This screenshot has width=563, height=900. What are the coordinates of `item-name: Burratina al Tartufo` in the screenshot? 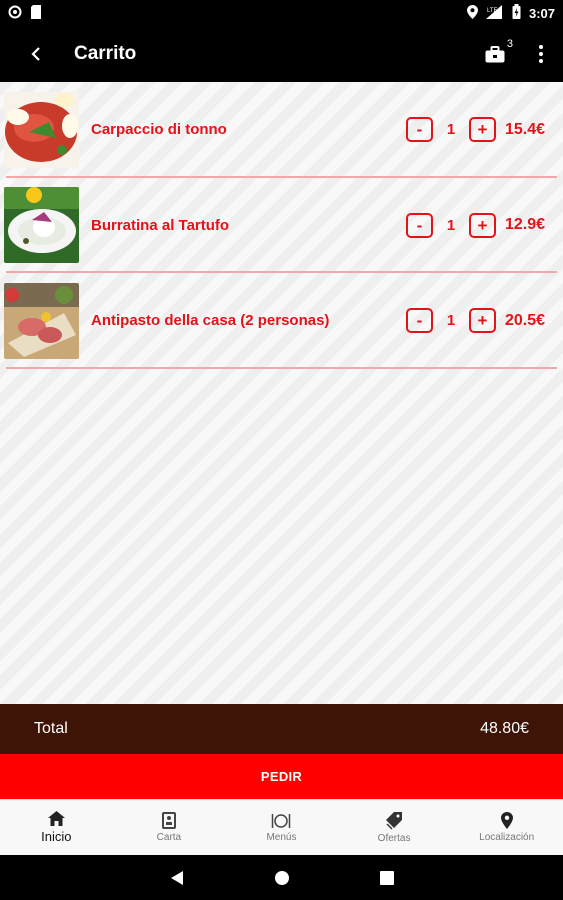 It's located at (160, 225).